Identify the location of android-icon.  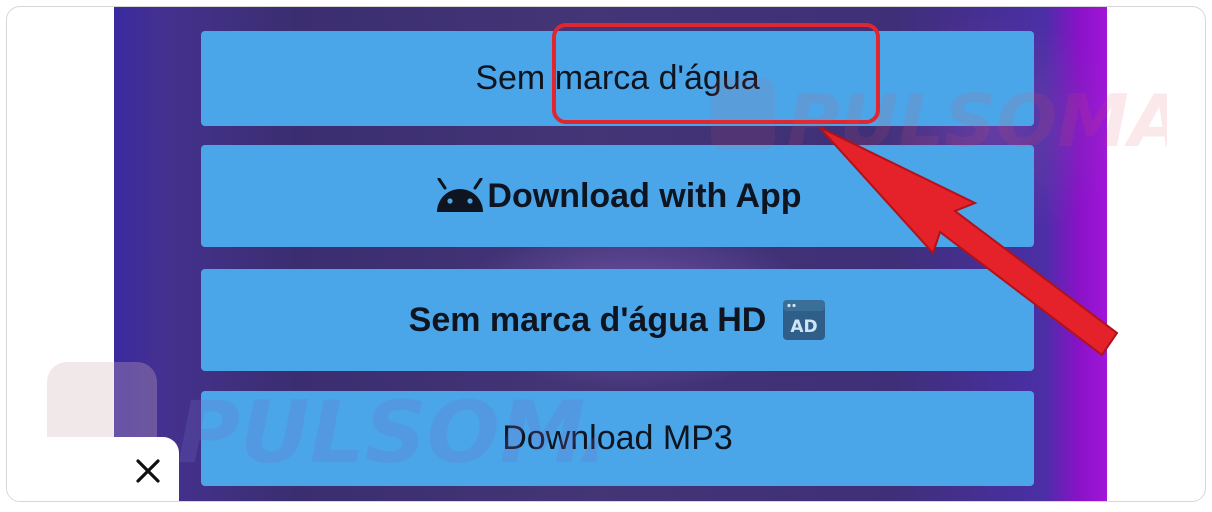
(460, 195).